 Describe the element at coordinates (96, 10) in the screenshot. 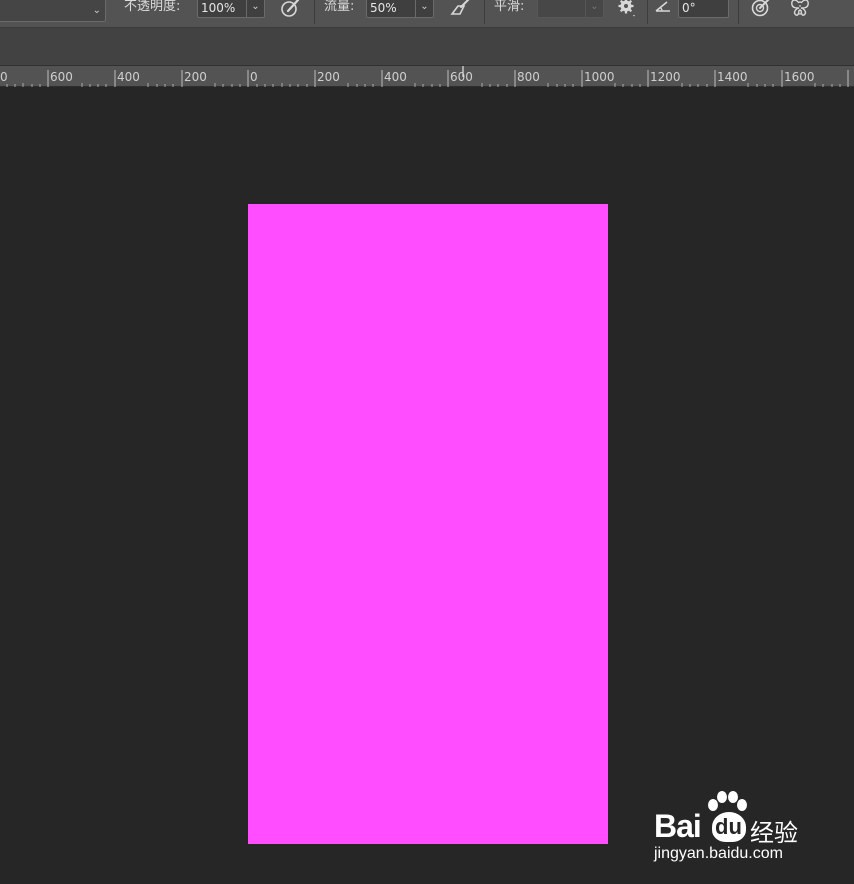

I see `chevron-down-icon: ⌄` at that location.